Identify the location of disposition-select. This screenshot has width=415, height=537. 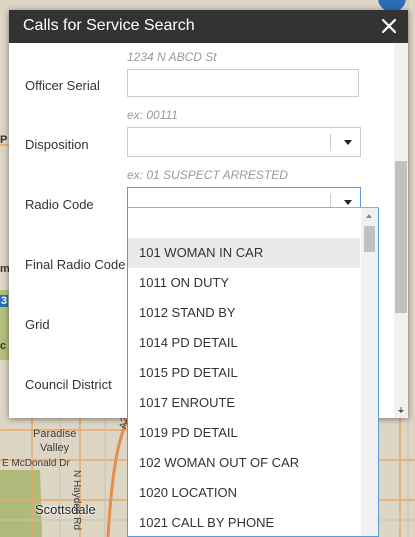
(244, 142).